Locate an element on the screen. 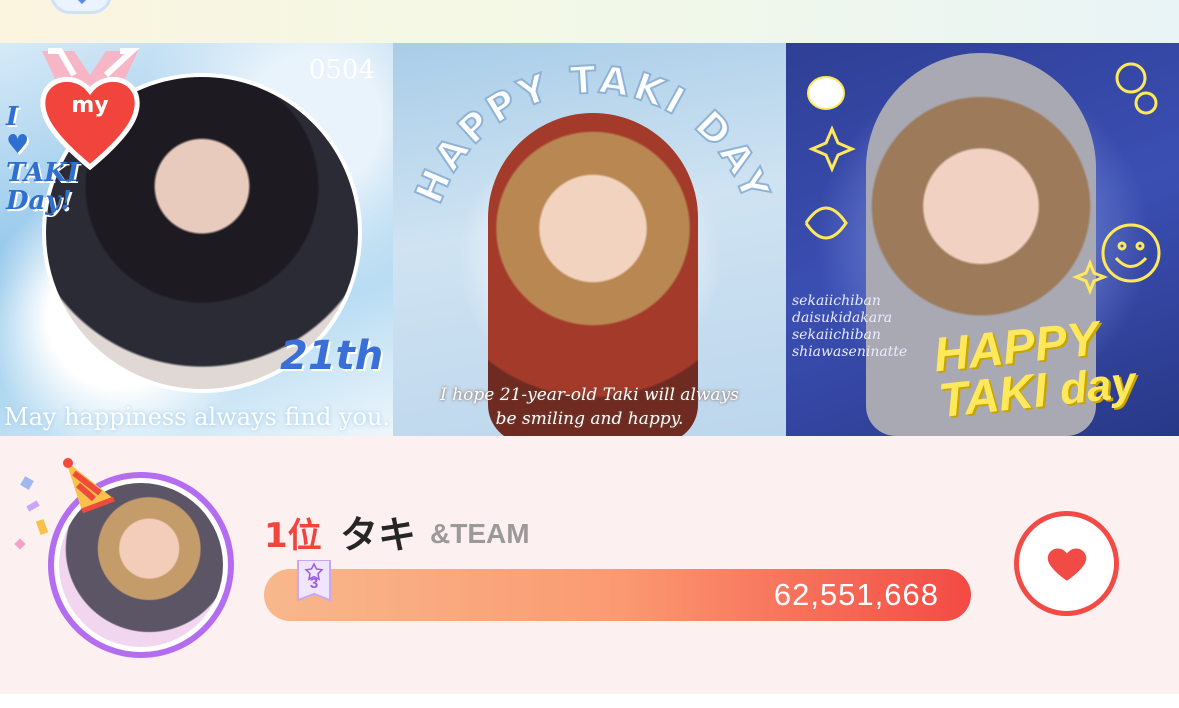  svg-text: HAPPY TAKI DAY is located at coordinates (593, 134).